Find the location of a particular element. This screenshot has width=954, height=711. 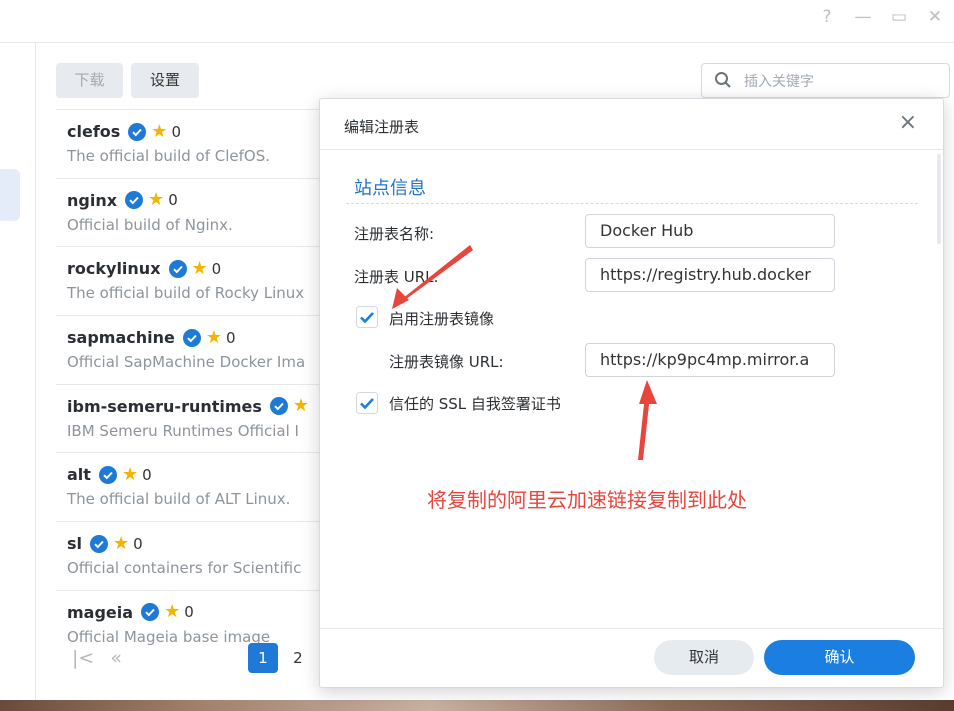

download-button: 下载 is located at coordinates (89, 80).